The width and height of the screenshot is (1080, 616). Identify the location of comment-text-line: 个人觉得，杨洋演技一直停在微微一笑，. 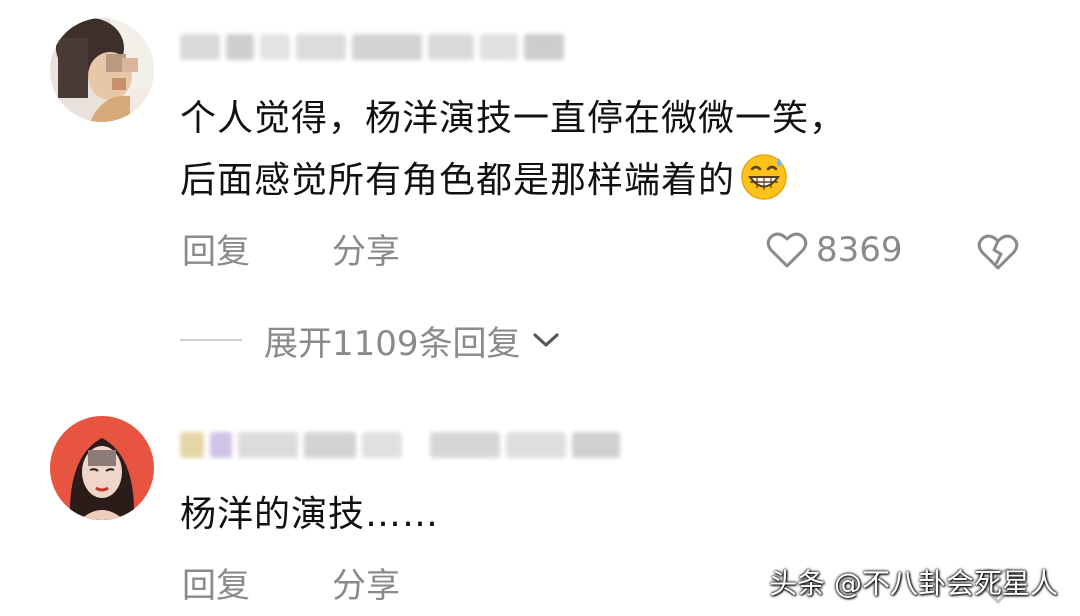
(513, 118).